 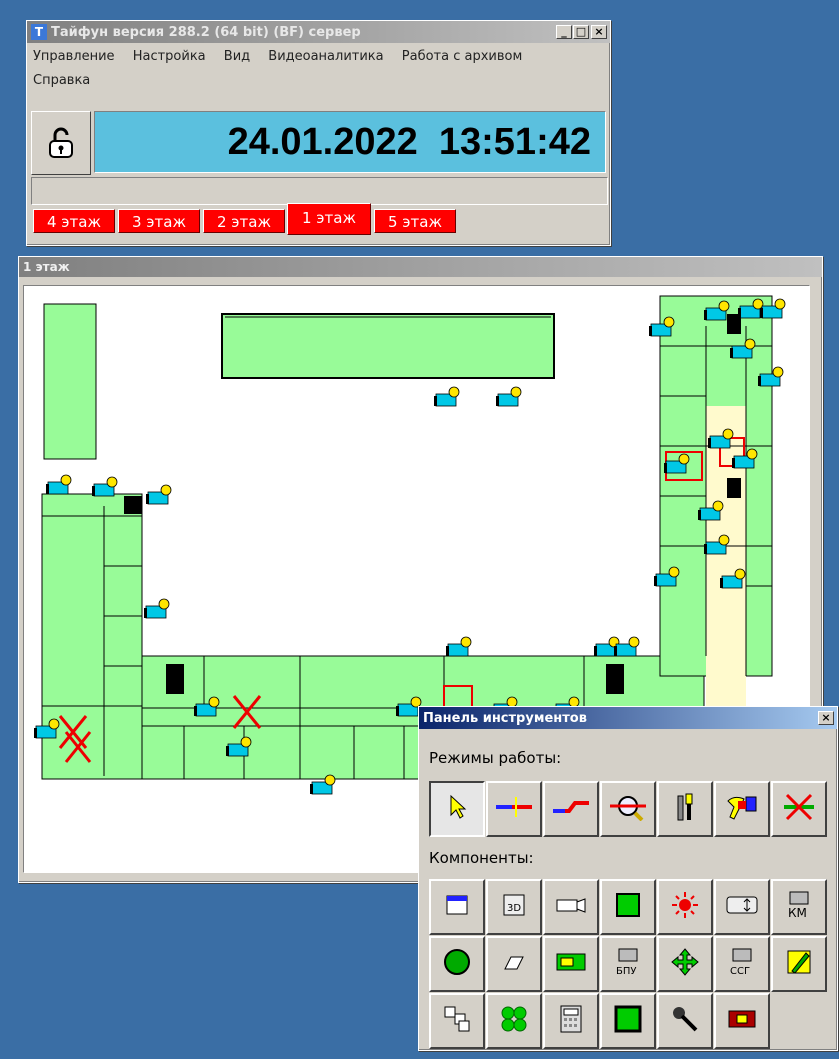 I want to click on calculator-button, so click(x=571, y=1021).